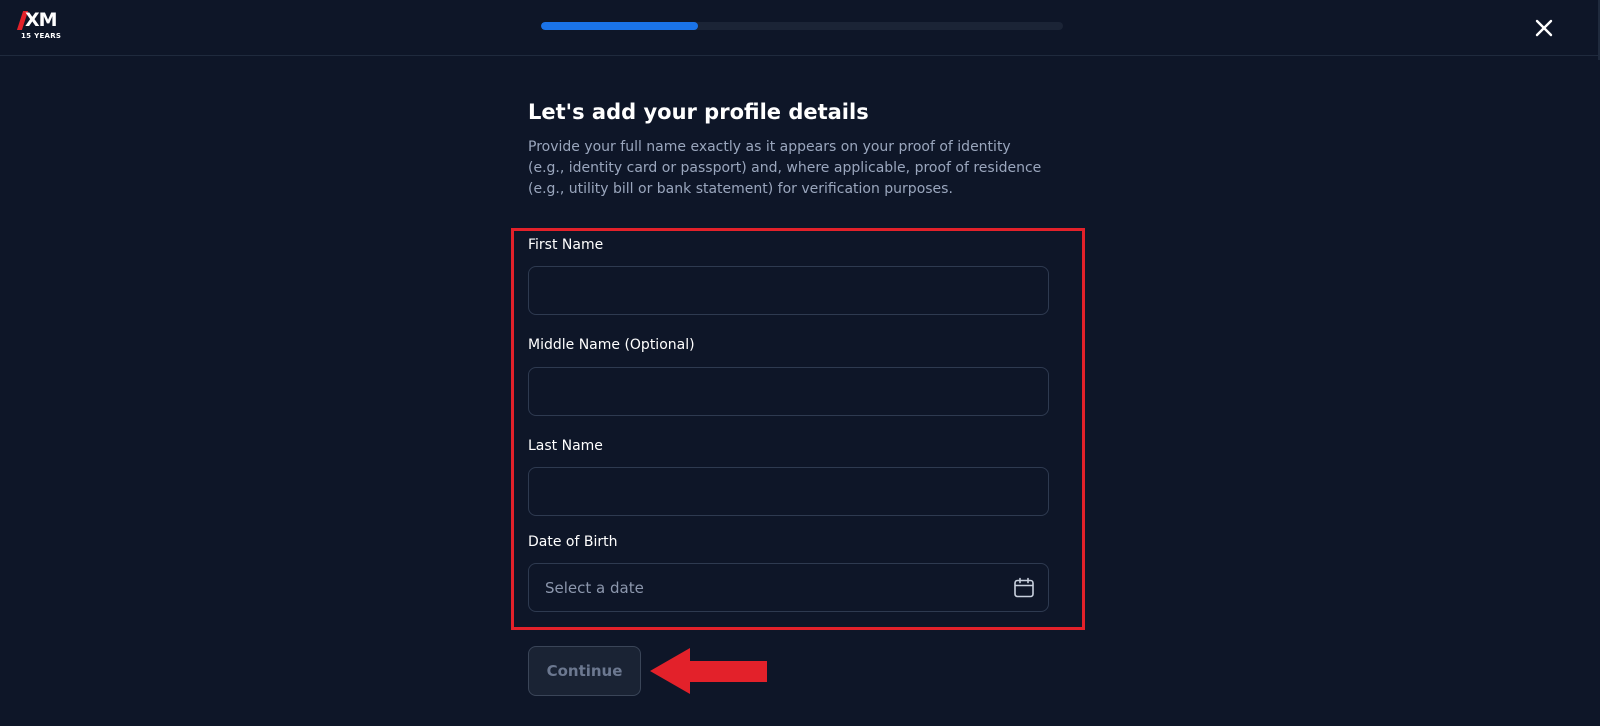 This screenshot has height=726, width=1600. What do you see at coordinates (611, 345) in the screenshot?
I see `middle-name-label: Middle Name (Optional)` at bounding box center [611, 345].